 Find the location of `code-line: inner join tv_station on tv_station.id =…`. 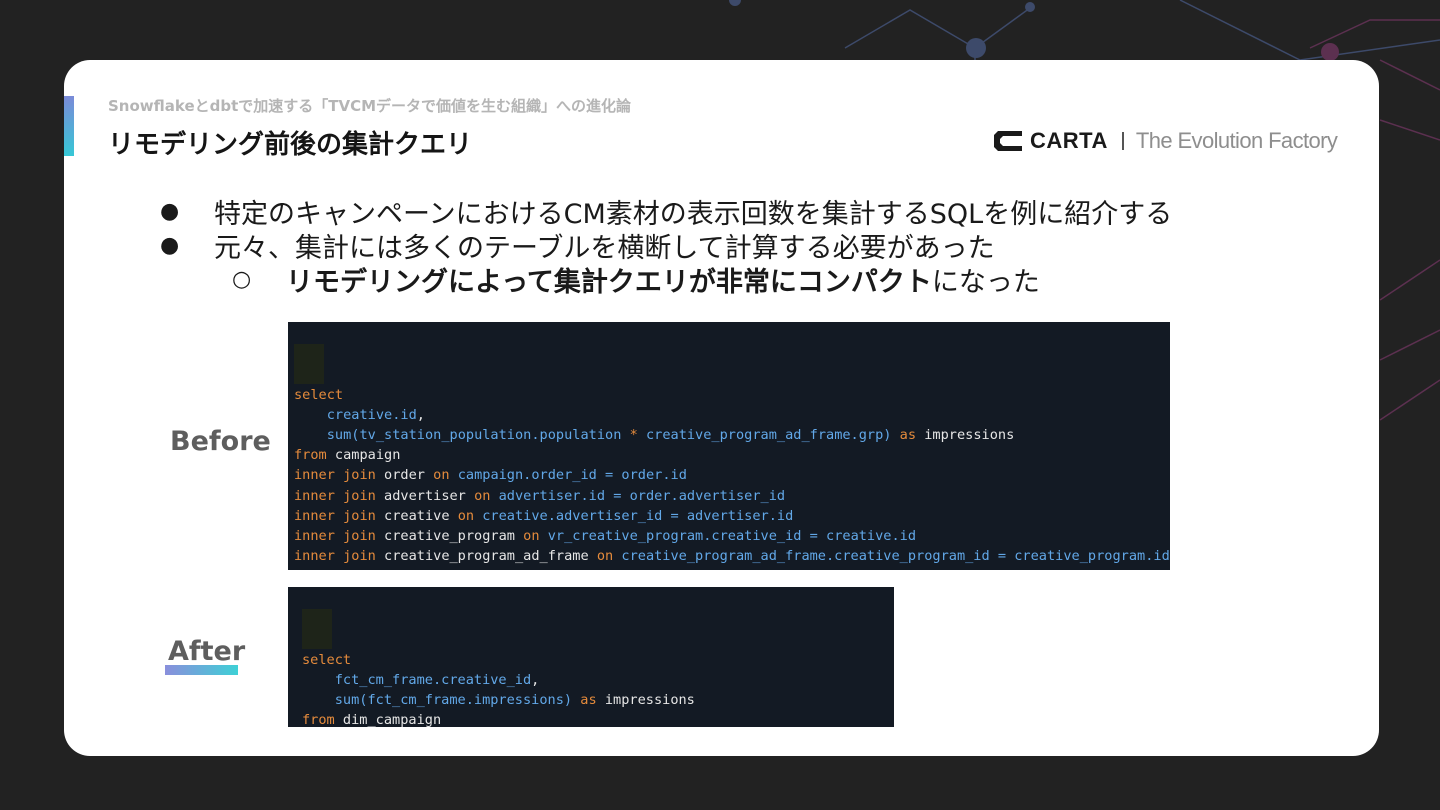

code-line: inner join tv_station on tv_station.id =… is located at coordinates (732, 568).